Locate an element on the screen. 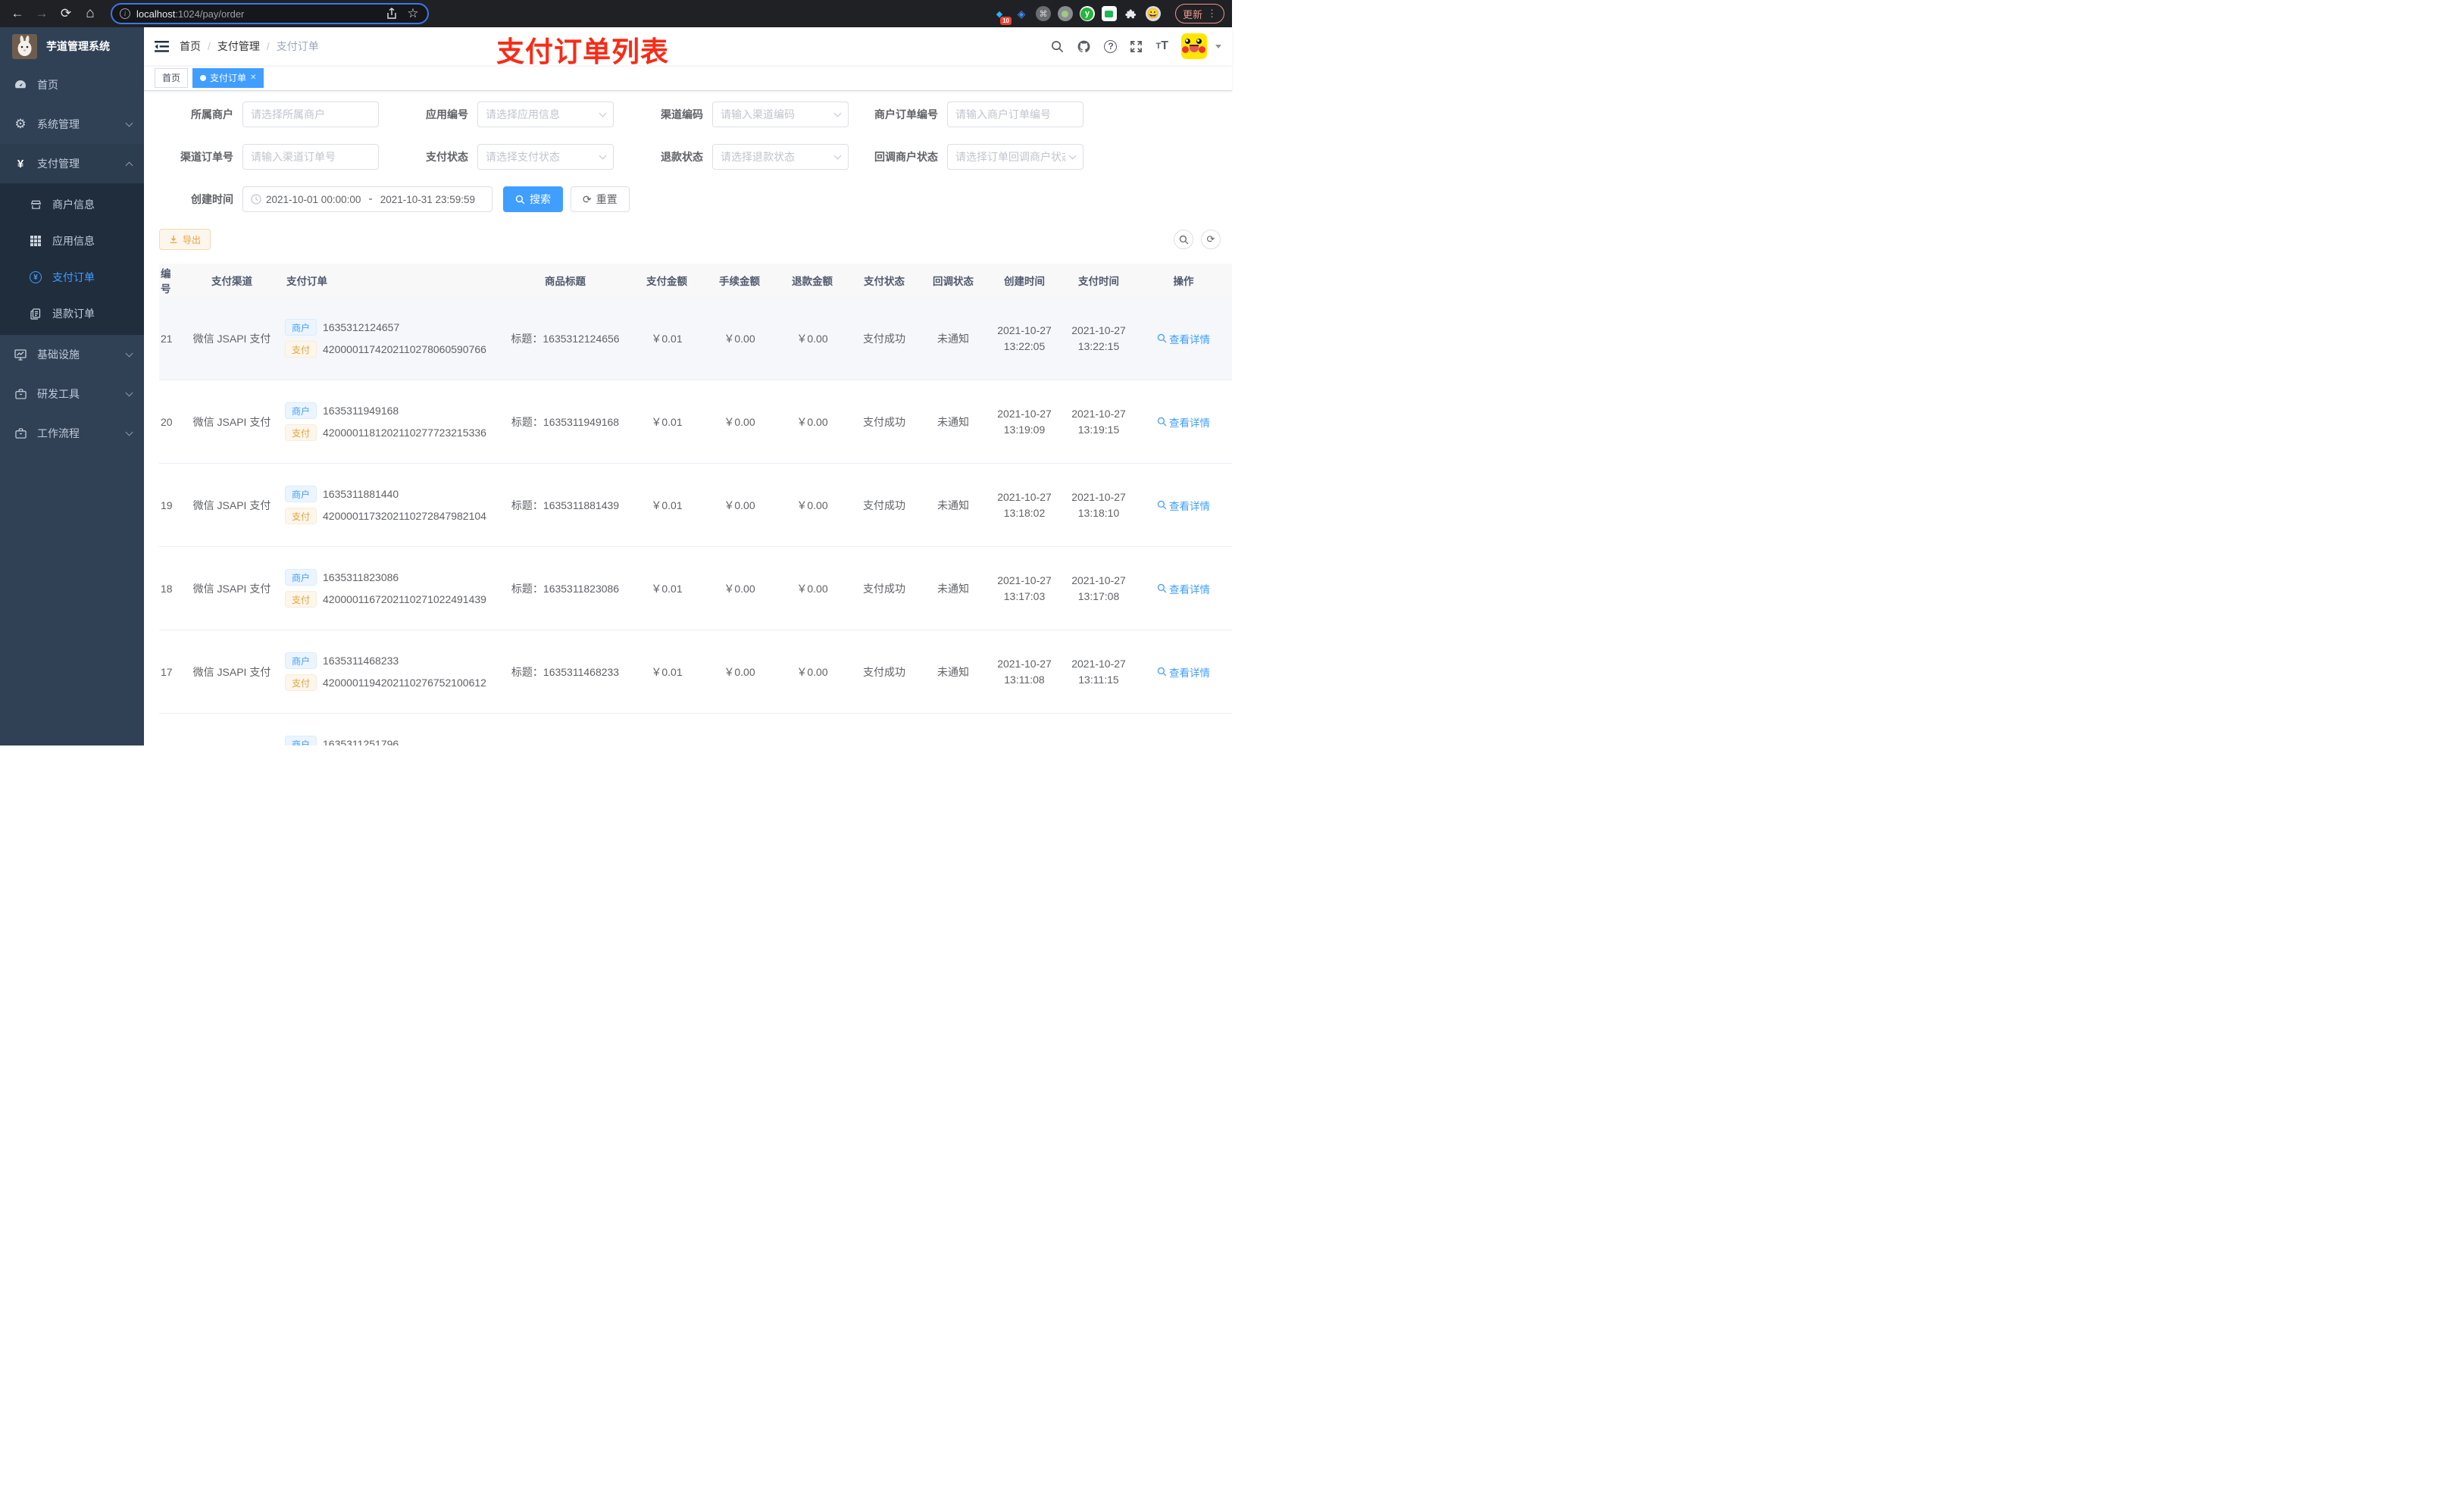 The width and height of the screenshot is (2464, 1491). table-refresh-icon: ⟳ is located at coordinates (1211, 239).